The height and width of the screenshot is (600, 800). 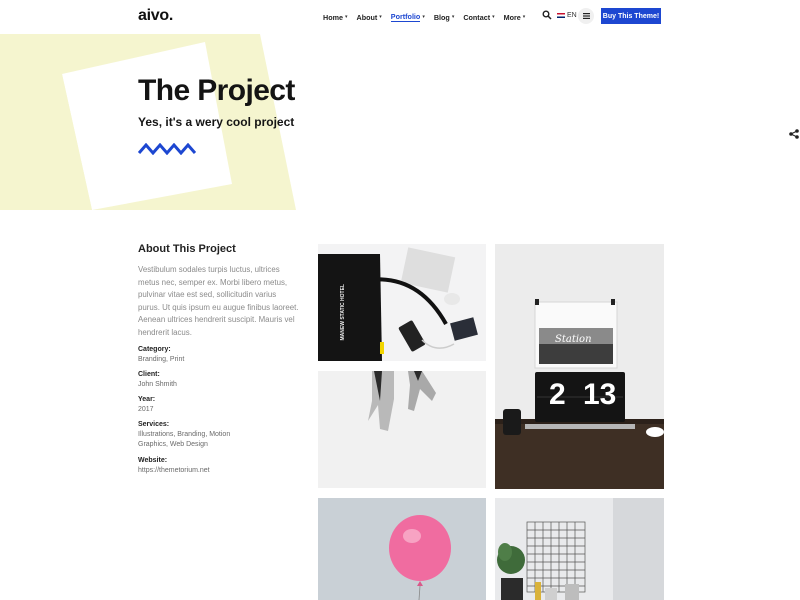 What do you see at coordinates (402, 302) in the screenshot?
I see `gallery-image-tote-bag: MANEW STATIC HOTEL` at bounding box center [402, 302].